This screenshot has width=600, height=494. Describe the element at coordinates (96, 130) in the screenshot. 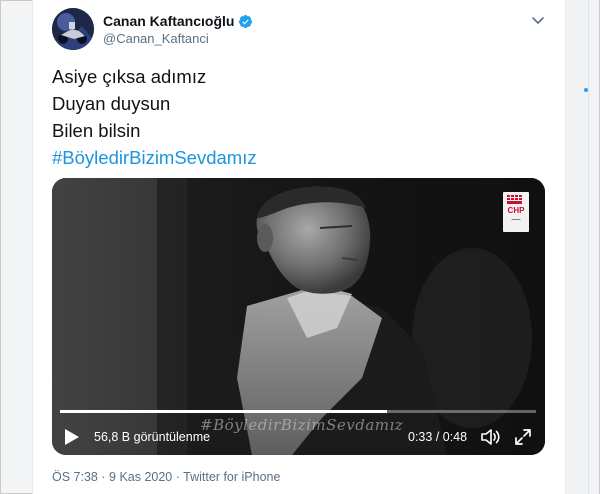

I see `tweet-line: Bilen bilsin` at that location.